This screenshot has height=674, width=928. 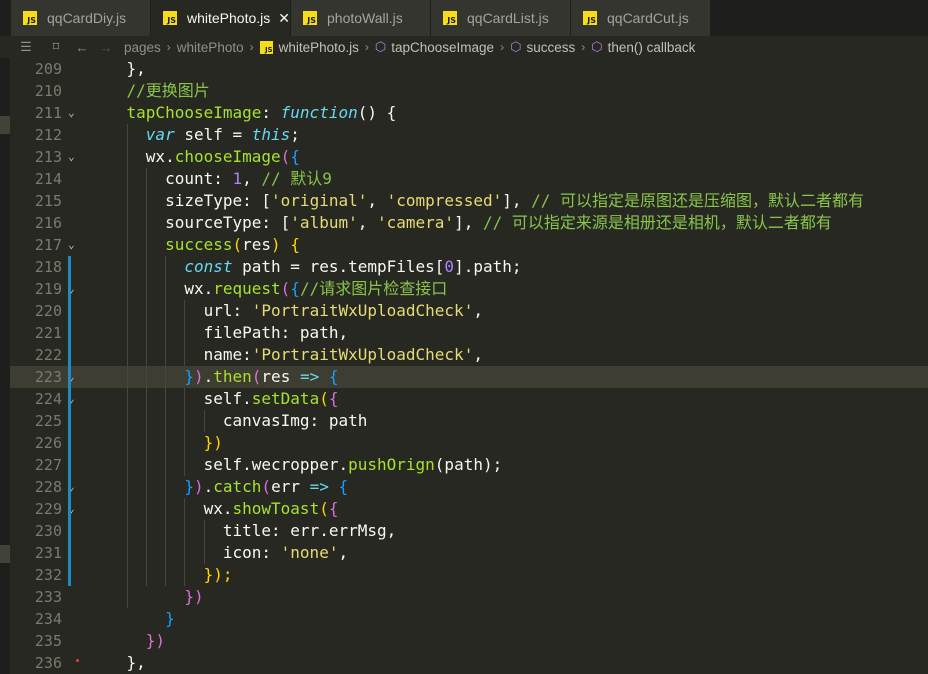 I want to click on code-token: ].path;, so click(x=488, y=266).